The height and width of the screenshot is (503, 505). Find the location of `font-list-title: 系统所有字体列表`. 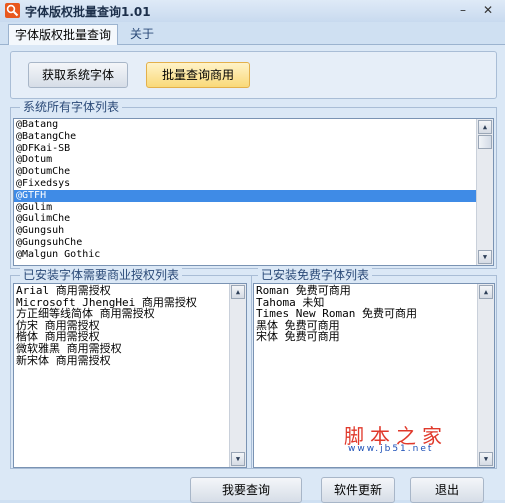

font-list-title: 系统所有字体列表 is located at coordinates (71, 107).